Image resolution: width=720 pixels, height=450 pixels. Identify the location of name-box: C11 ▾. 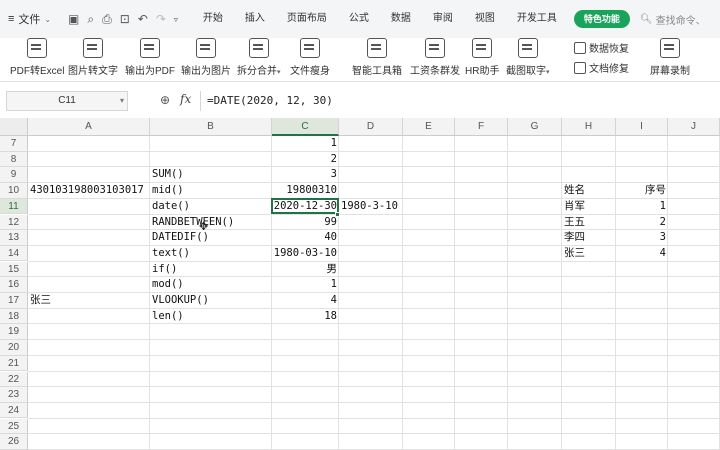
(67, 101).